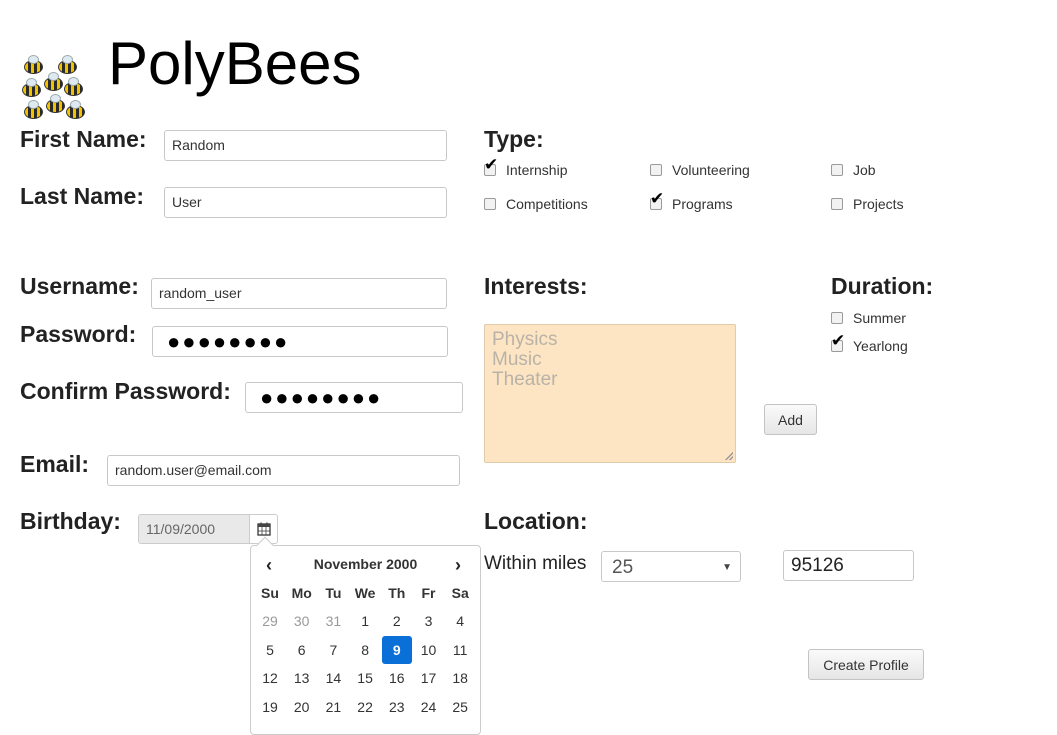  What do you see at coordinates (848, 565) in the screenshot?
I see `zip-input: 95126` at bounding box center [848, 565].